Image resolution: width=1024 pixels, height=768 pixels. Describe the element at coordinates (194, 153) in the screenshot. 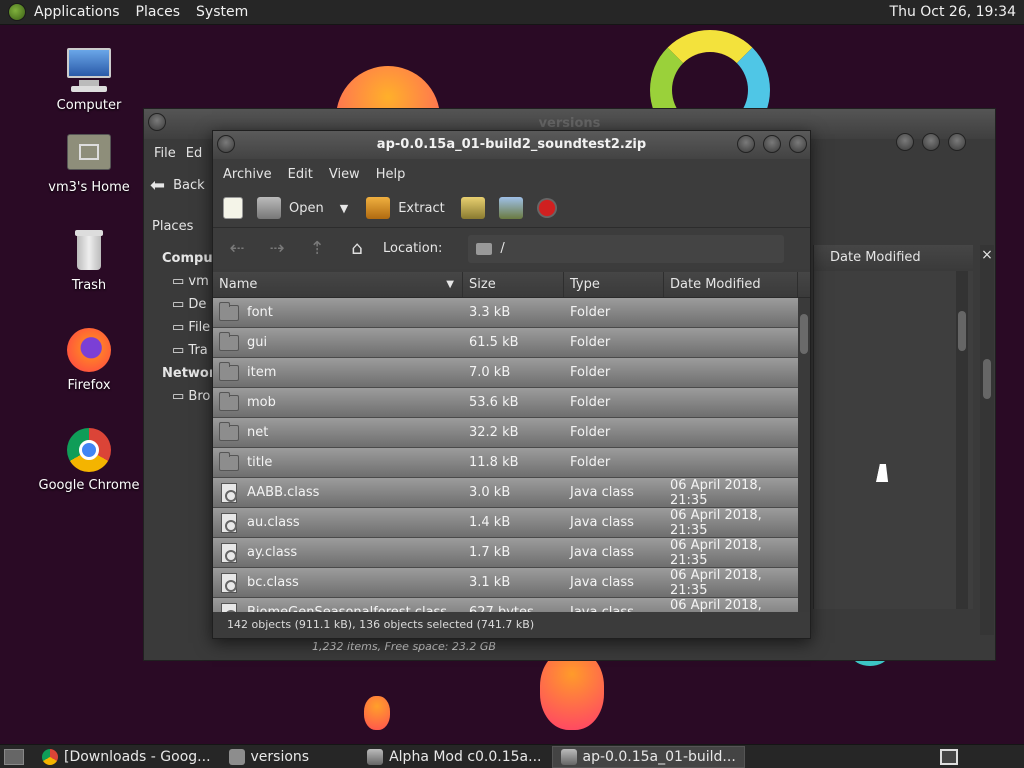

I see `menu-edit: Ed` at that location.